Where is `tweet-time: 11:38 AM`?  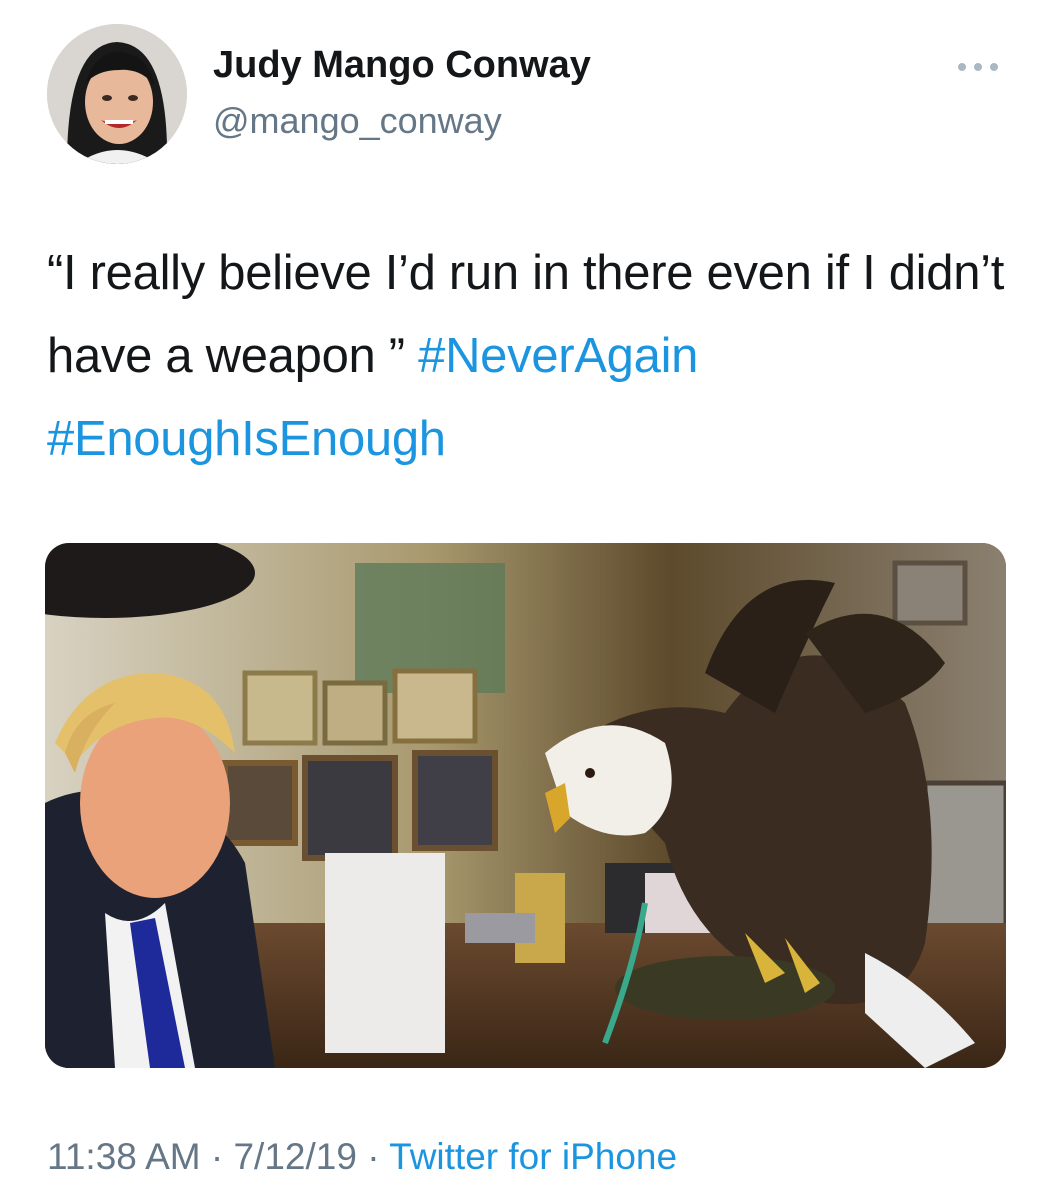 tweet-time: 11:38 AM is located at coordinates (124, 1156).